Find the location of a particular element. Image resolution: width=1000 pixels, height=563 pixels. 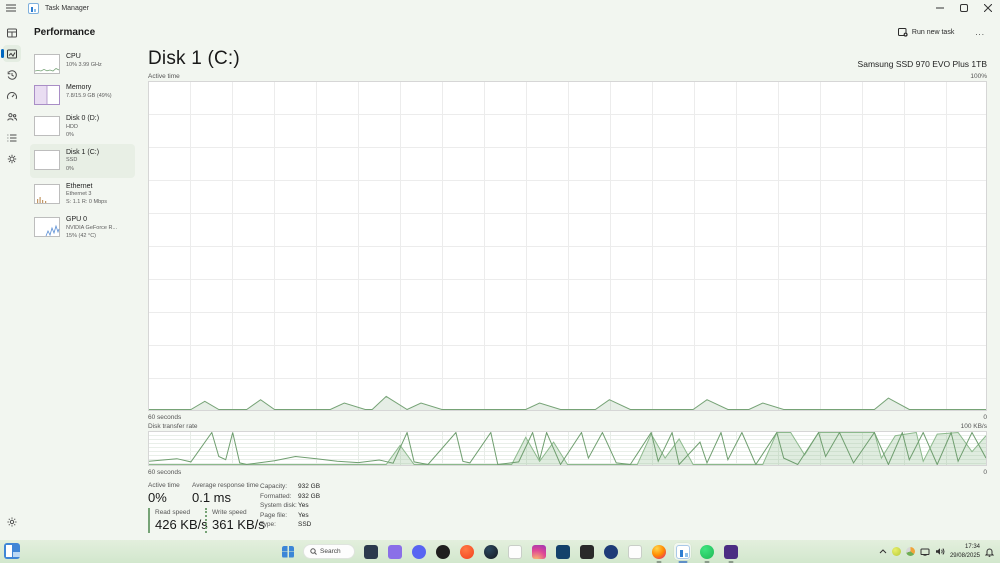

menu-icon is located at coordinates (11, 8).